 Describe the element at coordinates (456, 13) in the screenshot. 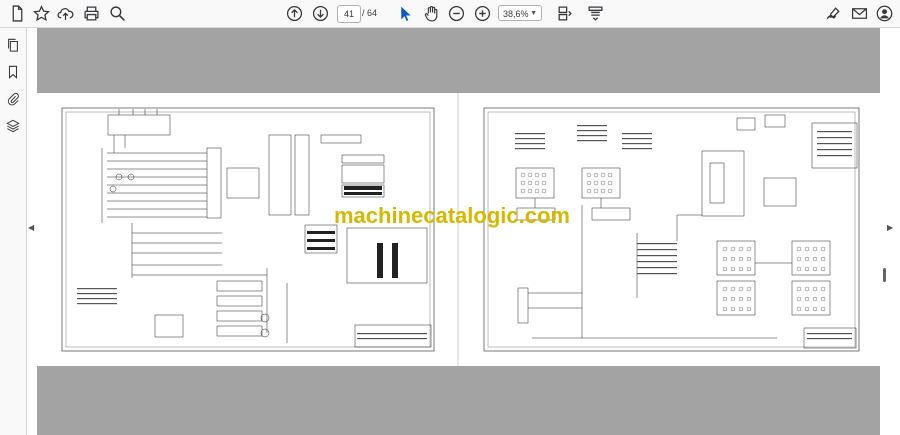

I see `zoom-out-icon` at that location.